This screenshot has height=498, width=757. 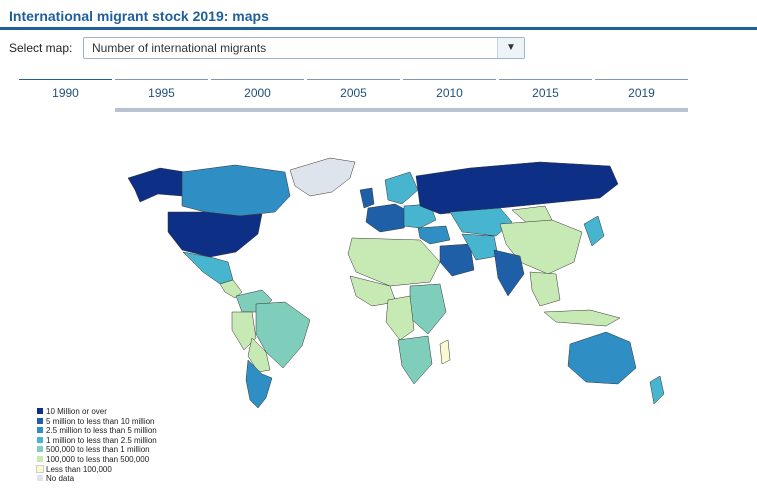 I want to click on region-japan, so click(x=594, y=231).